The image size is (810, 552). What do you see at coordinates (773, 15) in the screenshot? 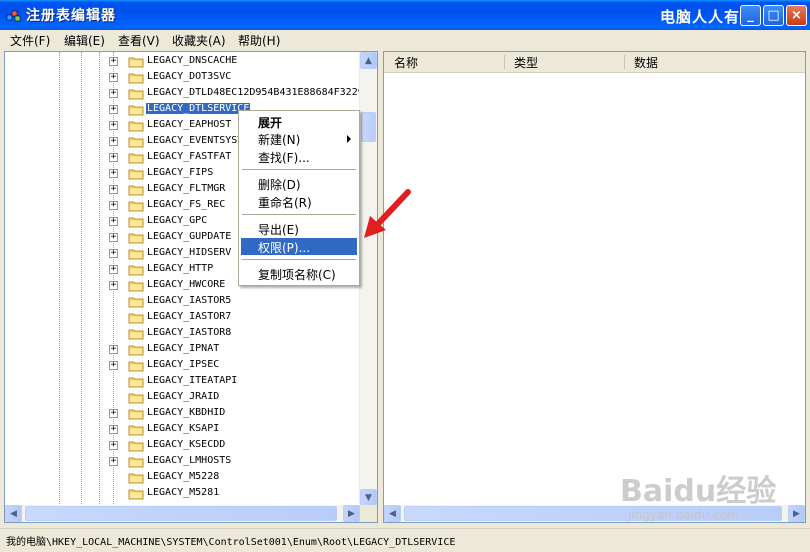
I see `maximize-button: □` at bounding box center [773, 15].